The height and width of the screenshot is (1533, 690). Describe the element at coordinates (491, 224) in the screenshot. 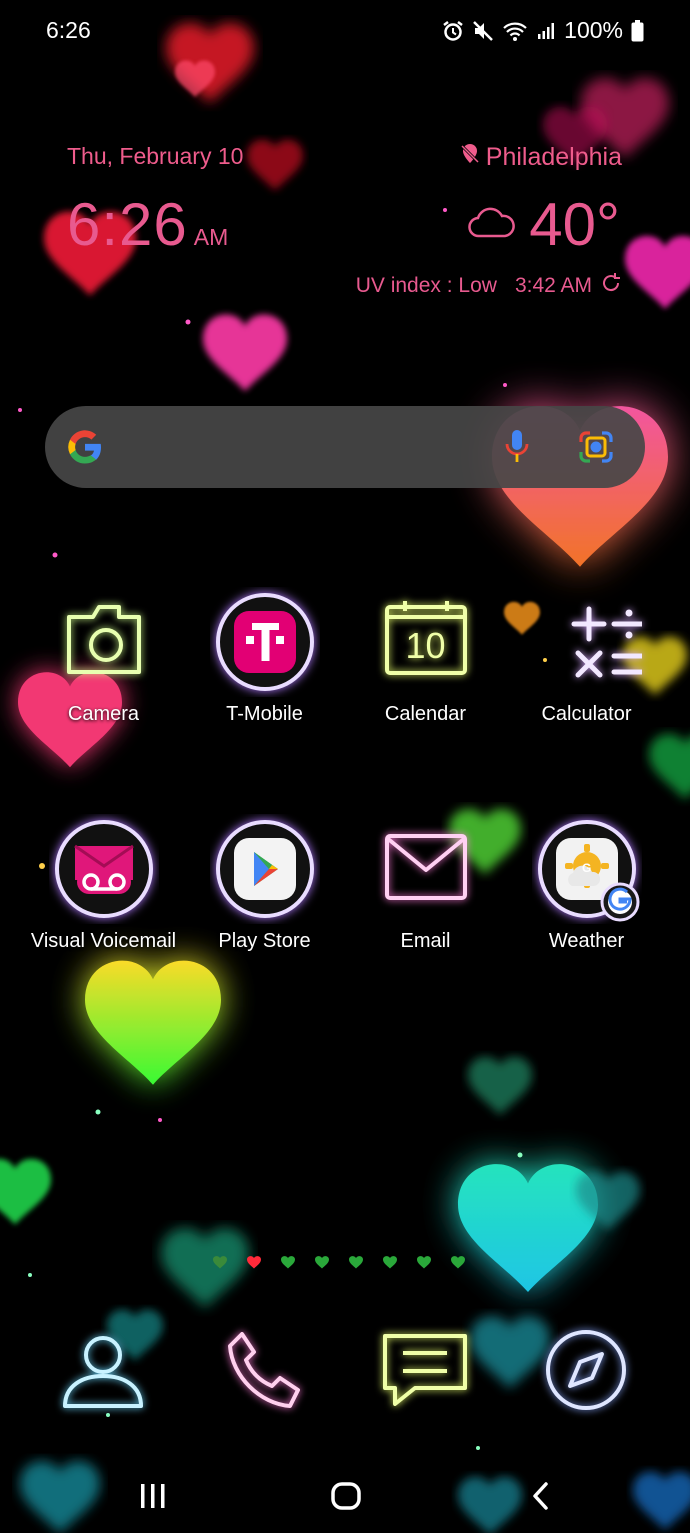

I see `cloud-icon` at that location.